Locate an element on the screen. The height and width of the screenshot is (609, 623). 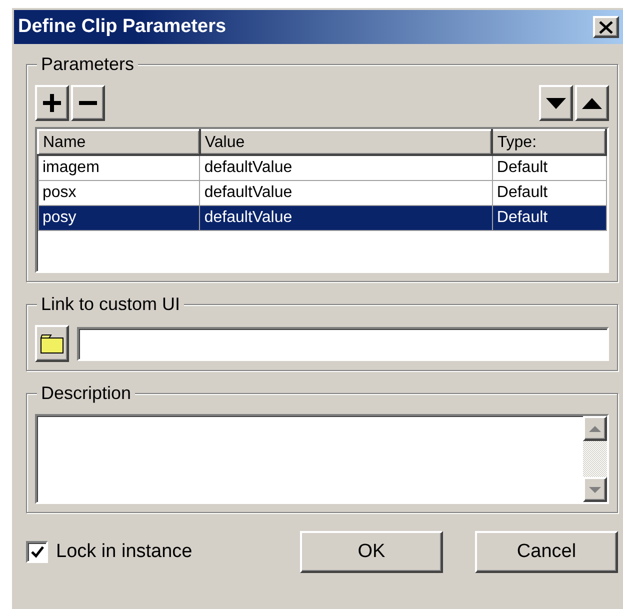
down-triangle-icon is located at coordinates (556, 103).